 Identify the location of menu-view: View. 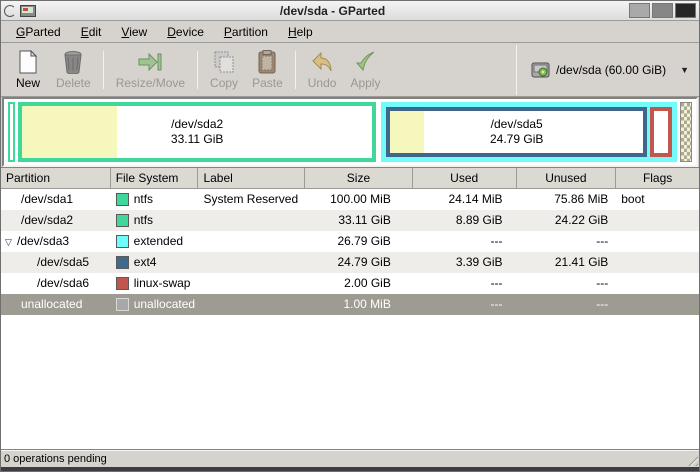
(134, 32).